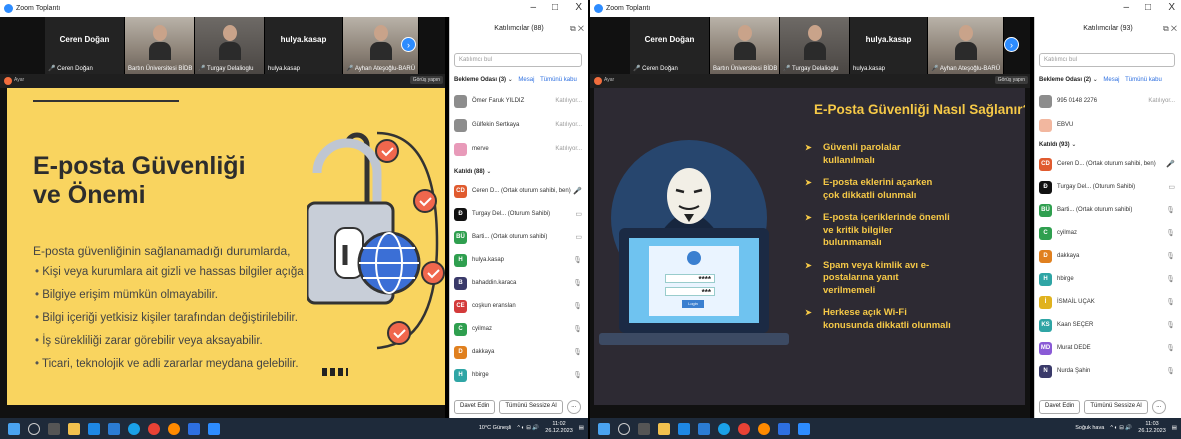  What do you see at coordinates (577, 306) in the screenshot?
I see `mic-icon: 🎙` at bounding box center [577, 306].